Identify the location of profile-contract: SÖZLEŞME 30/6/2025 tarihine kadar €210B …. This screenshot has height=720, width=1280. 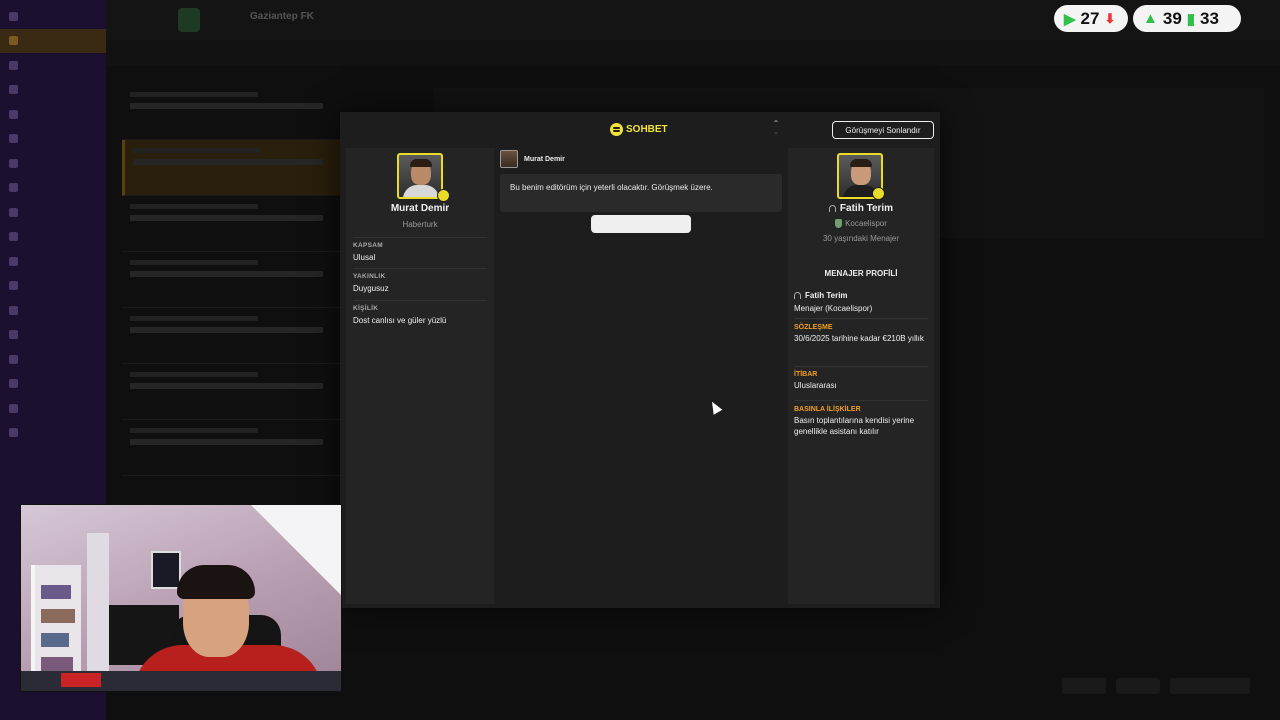
(859, 333).